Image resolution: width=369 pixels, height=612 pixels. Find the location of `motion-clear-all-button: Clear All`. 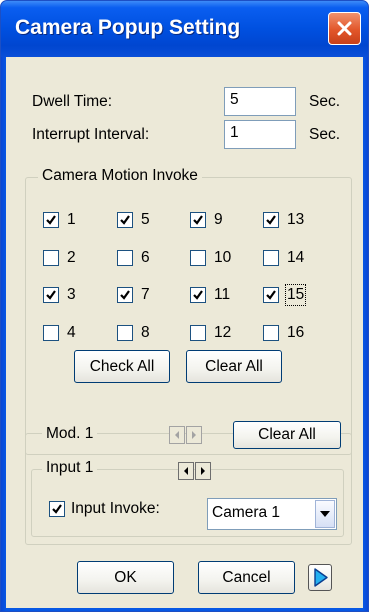

motion-clear-all-button: Clear All is located at coordinates (234, 366).